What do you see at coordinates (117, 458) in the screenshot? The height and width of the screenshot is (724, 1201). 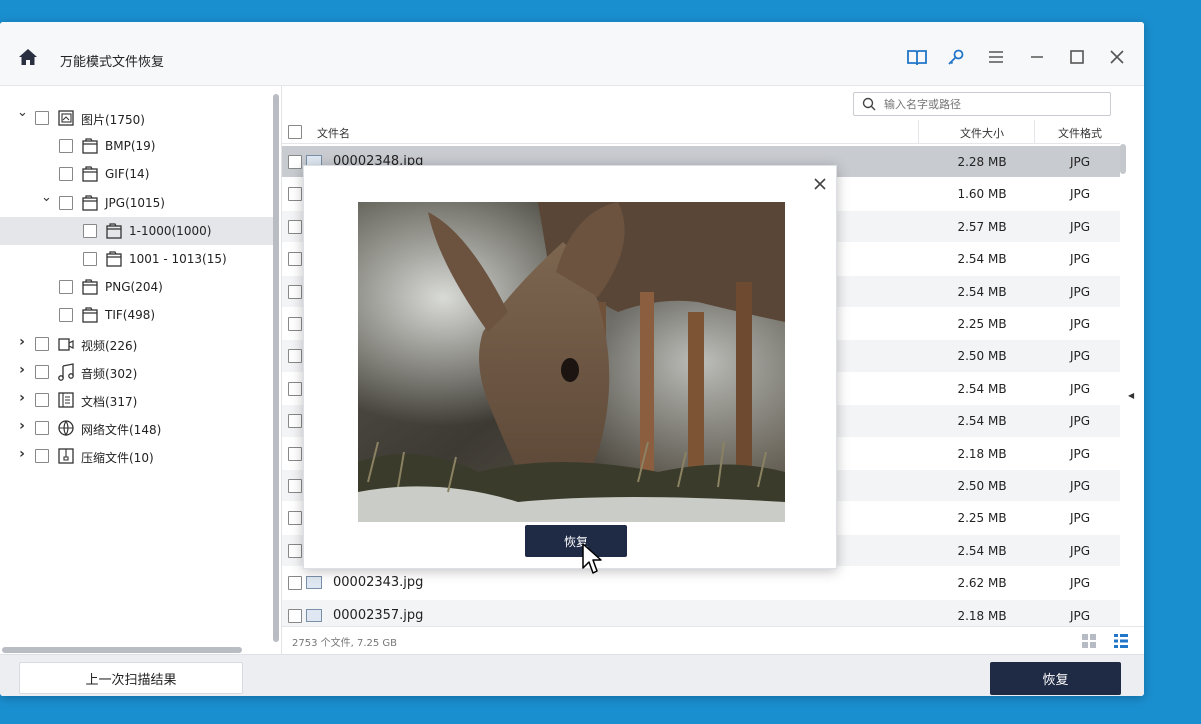 I see `tree-item-label: 压缩文件(10)` at bounding box center [117, 458].